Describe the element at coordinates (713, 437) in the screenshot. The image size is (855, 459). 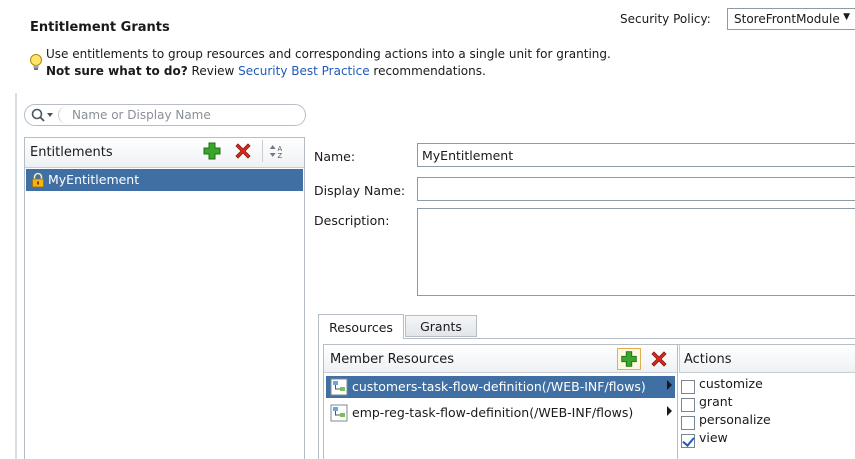
I see `action-label: view` at that location.